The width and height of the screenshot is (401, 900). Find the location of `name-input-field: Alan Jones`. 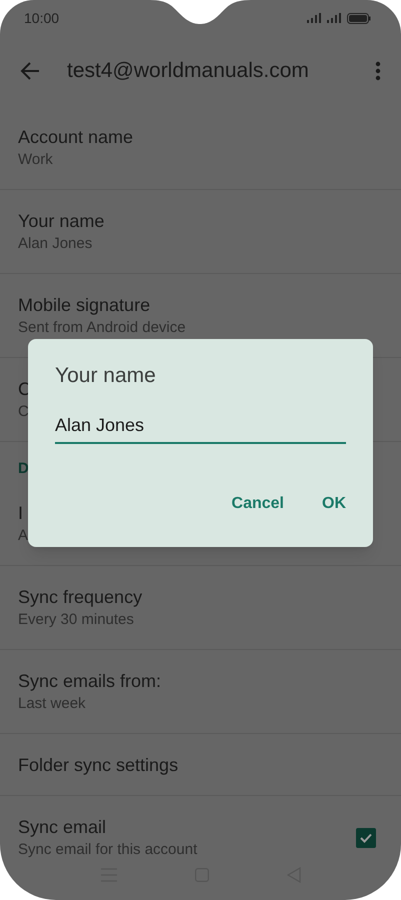

name-input-field: Alan Jones is located at coordinates (200, 428).